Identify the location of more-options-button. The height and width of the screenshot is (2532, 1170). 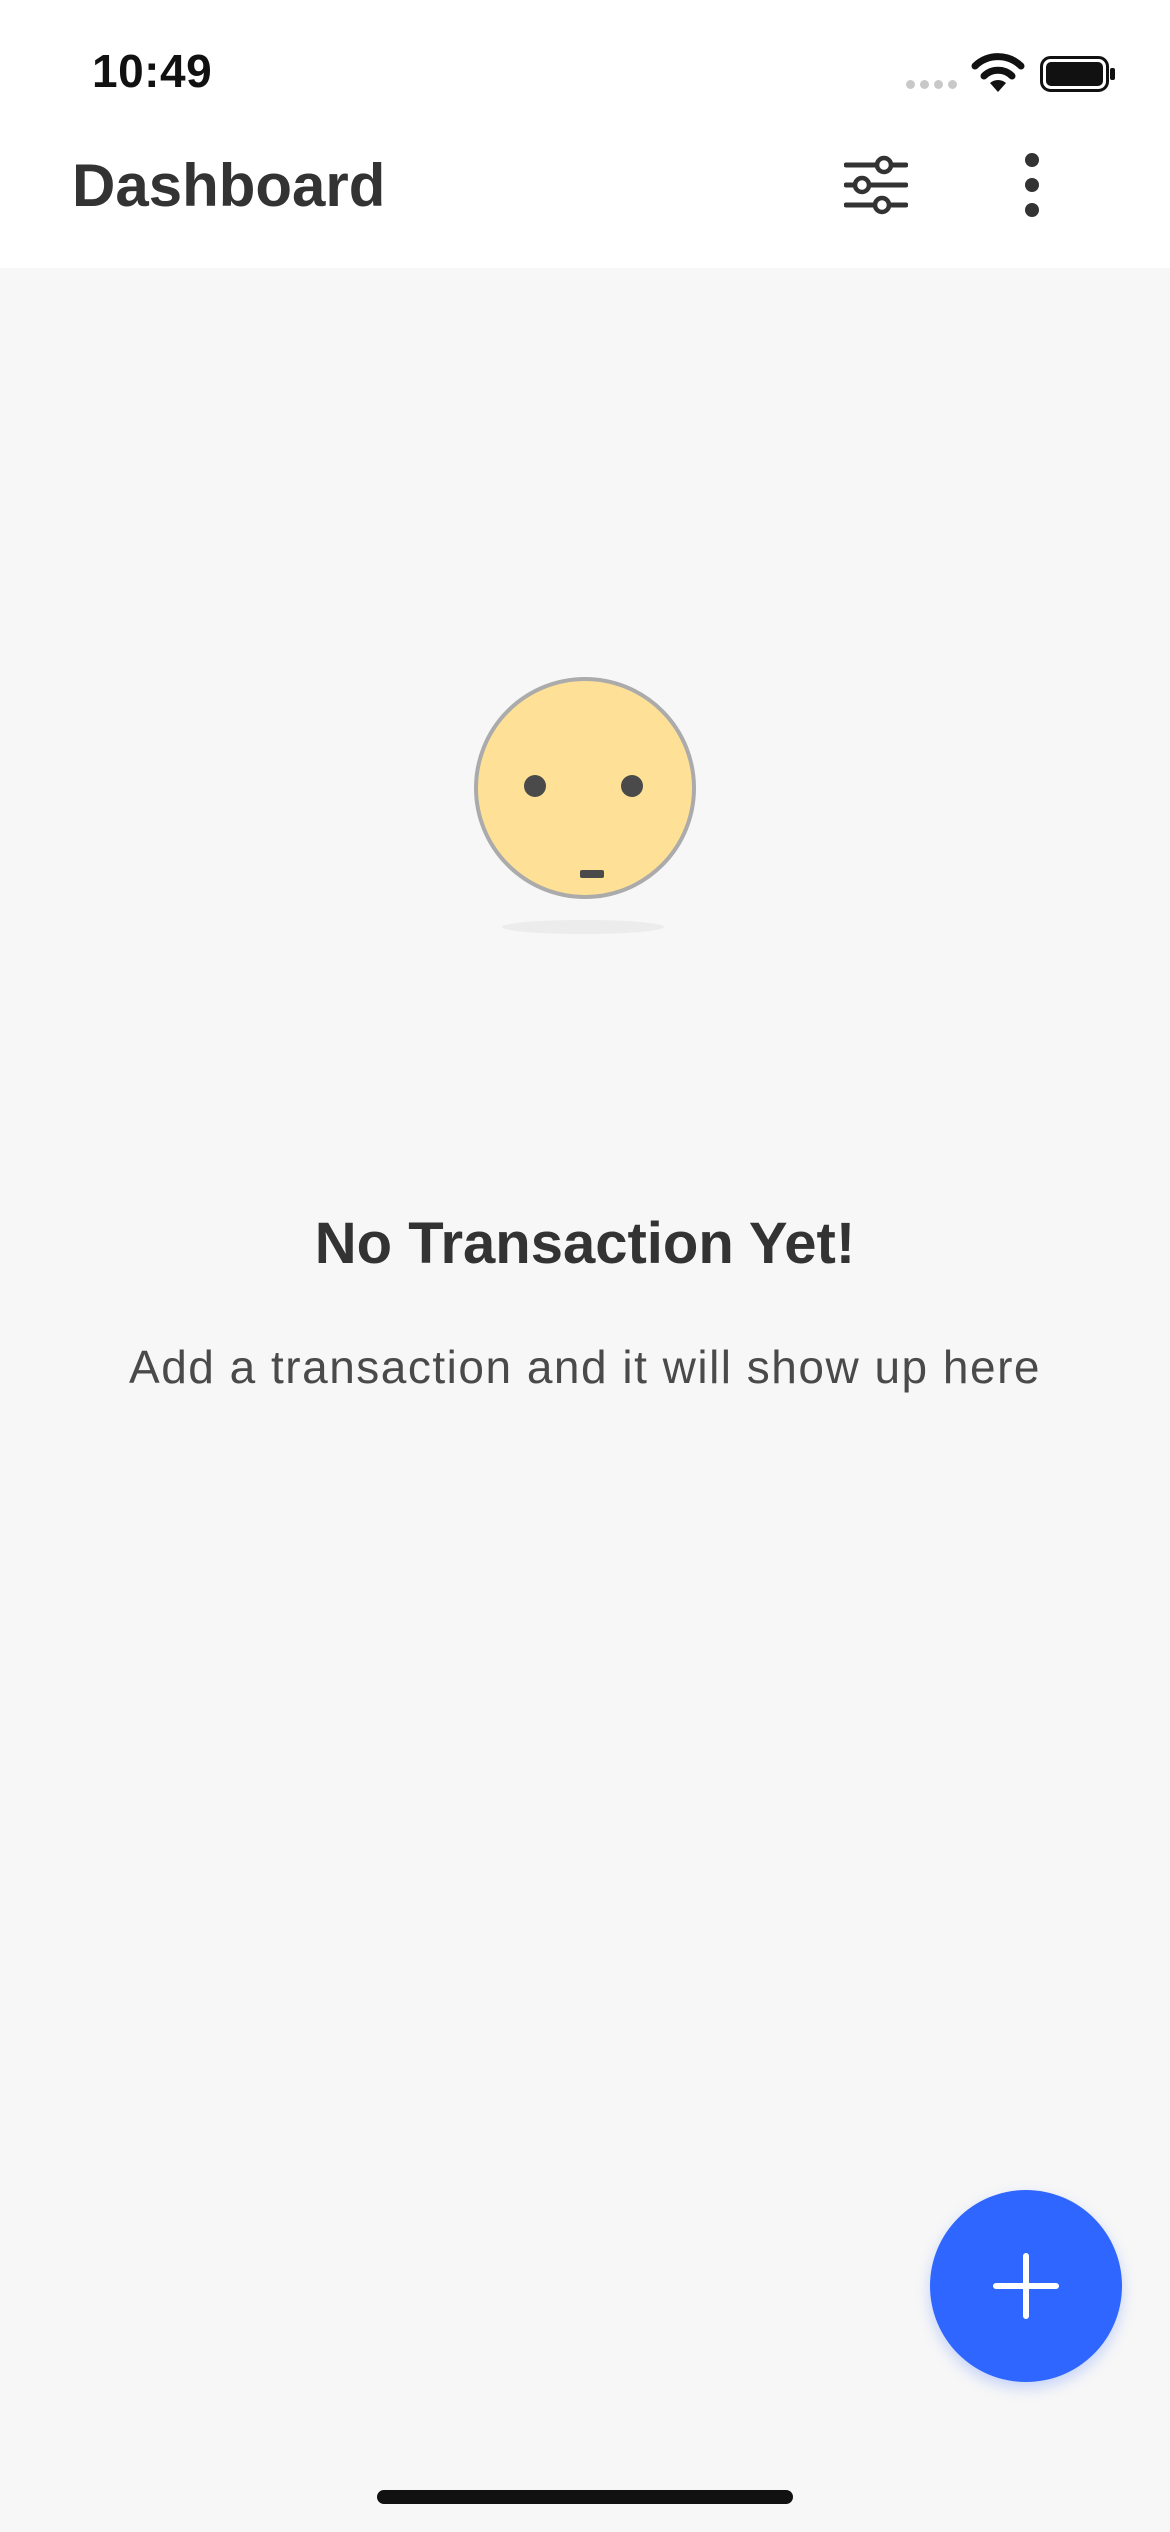
(1032, 185).